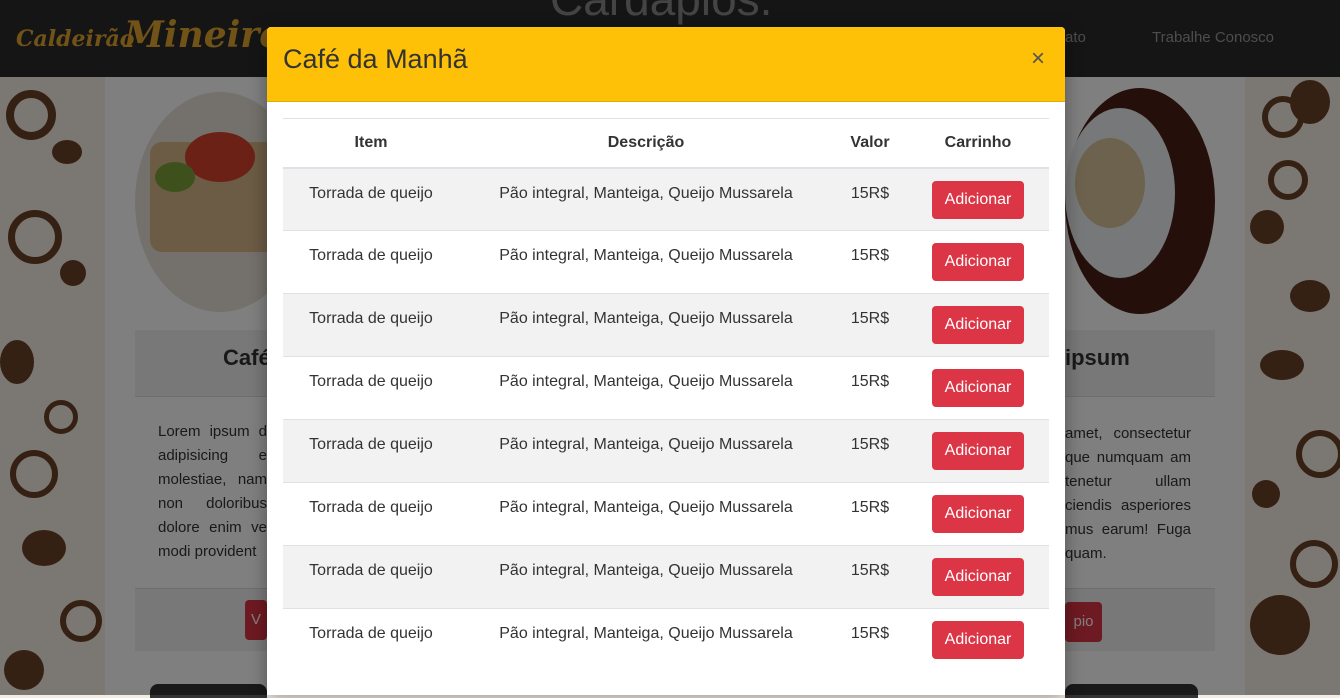  What do you see at coordinates (978, 143) in the screenshot?
I see `column-header-cart: Carrinho` at bounding box center [978, 143].